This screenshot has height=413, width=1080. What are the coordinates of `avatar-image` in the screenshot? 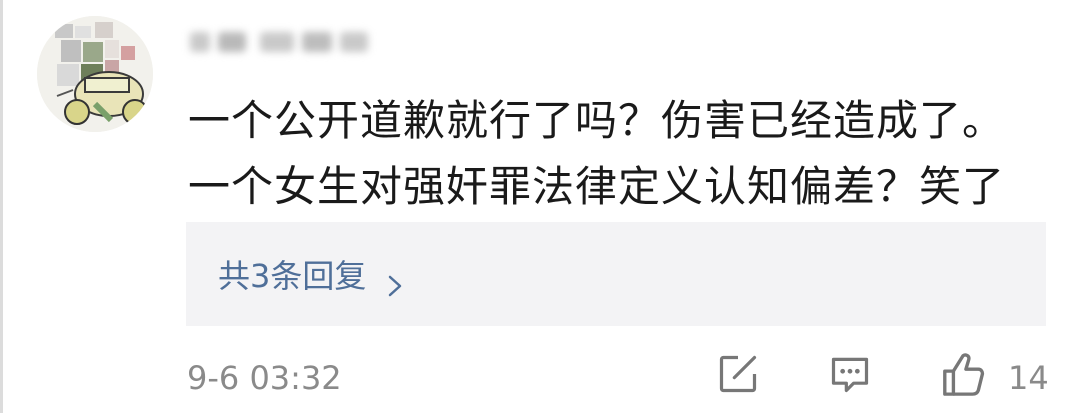 It's located at (95, 74).